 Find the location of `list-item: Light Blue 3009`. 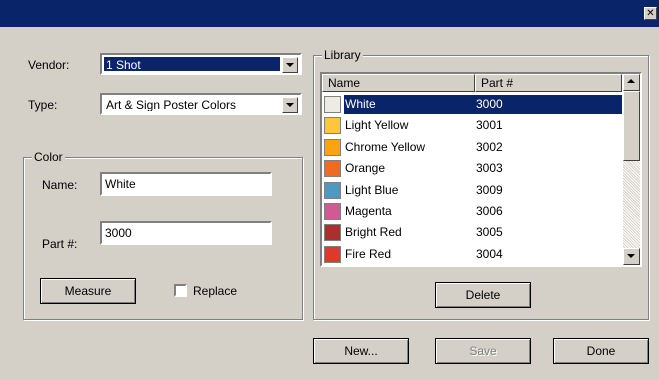

list-item: Light Blue 3009 is located at coordinates (472, 190).